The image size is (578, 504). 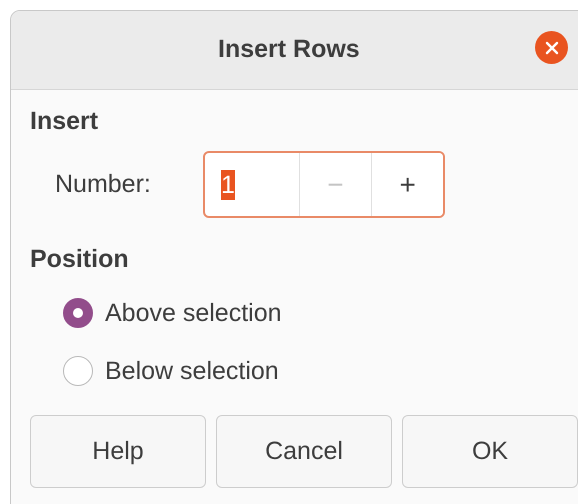 What do you see at coordinates (103, 184) in the screenshot?
I see `field-label: Number:` at bounding box center [103, 184].